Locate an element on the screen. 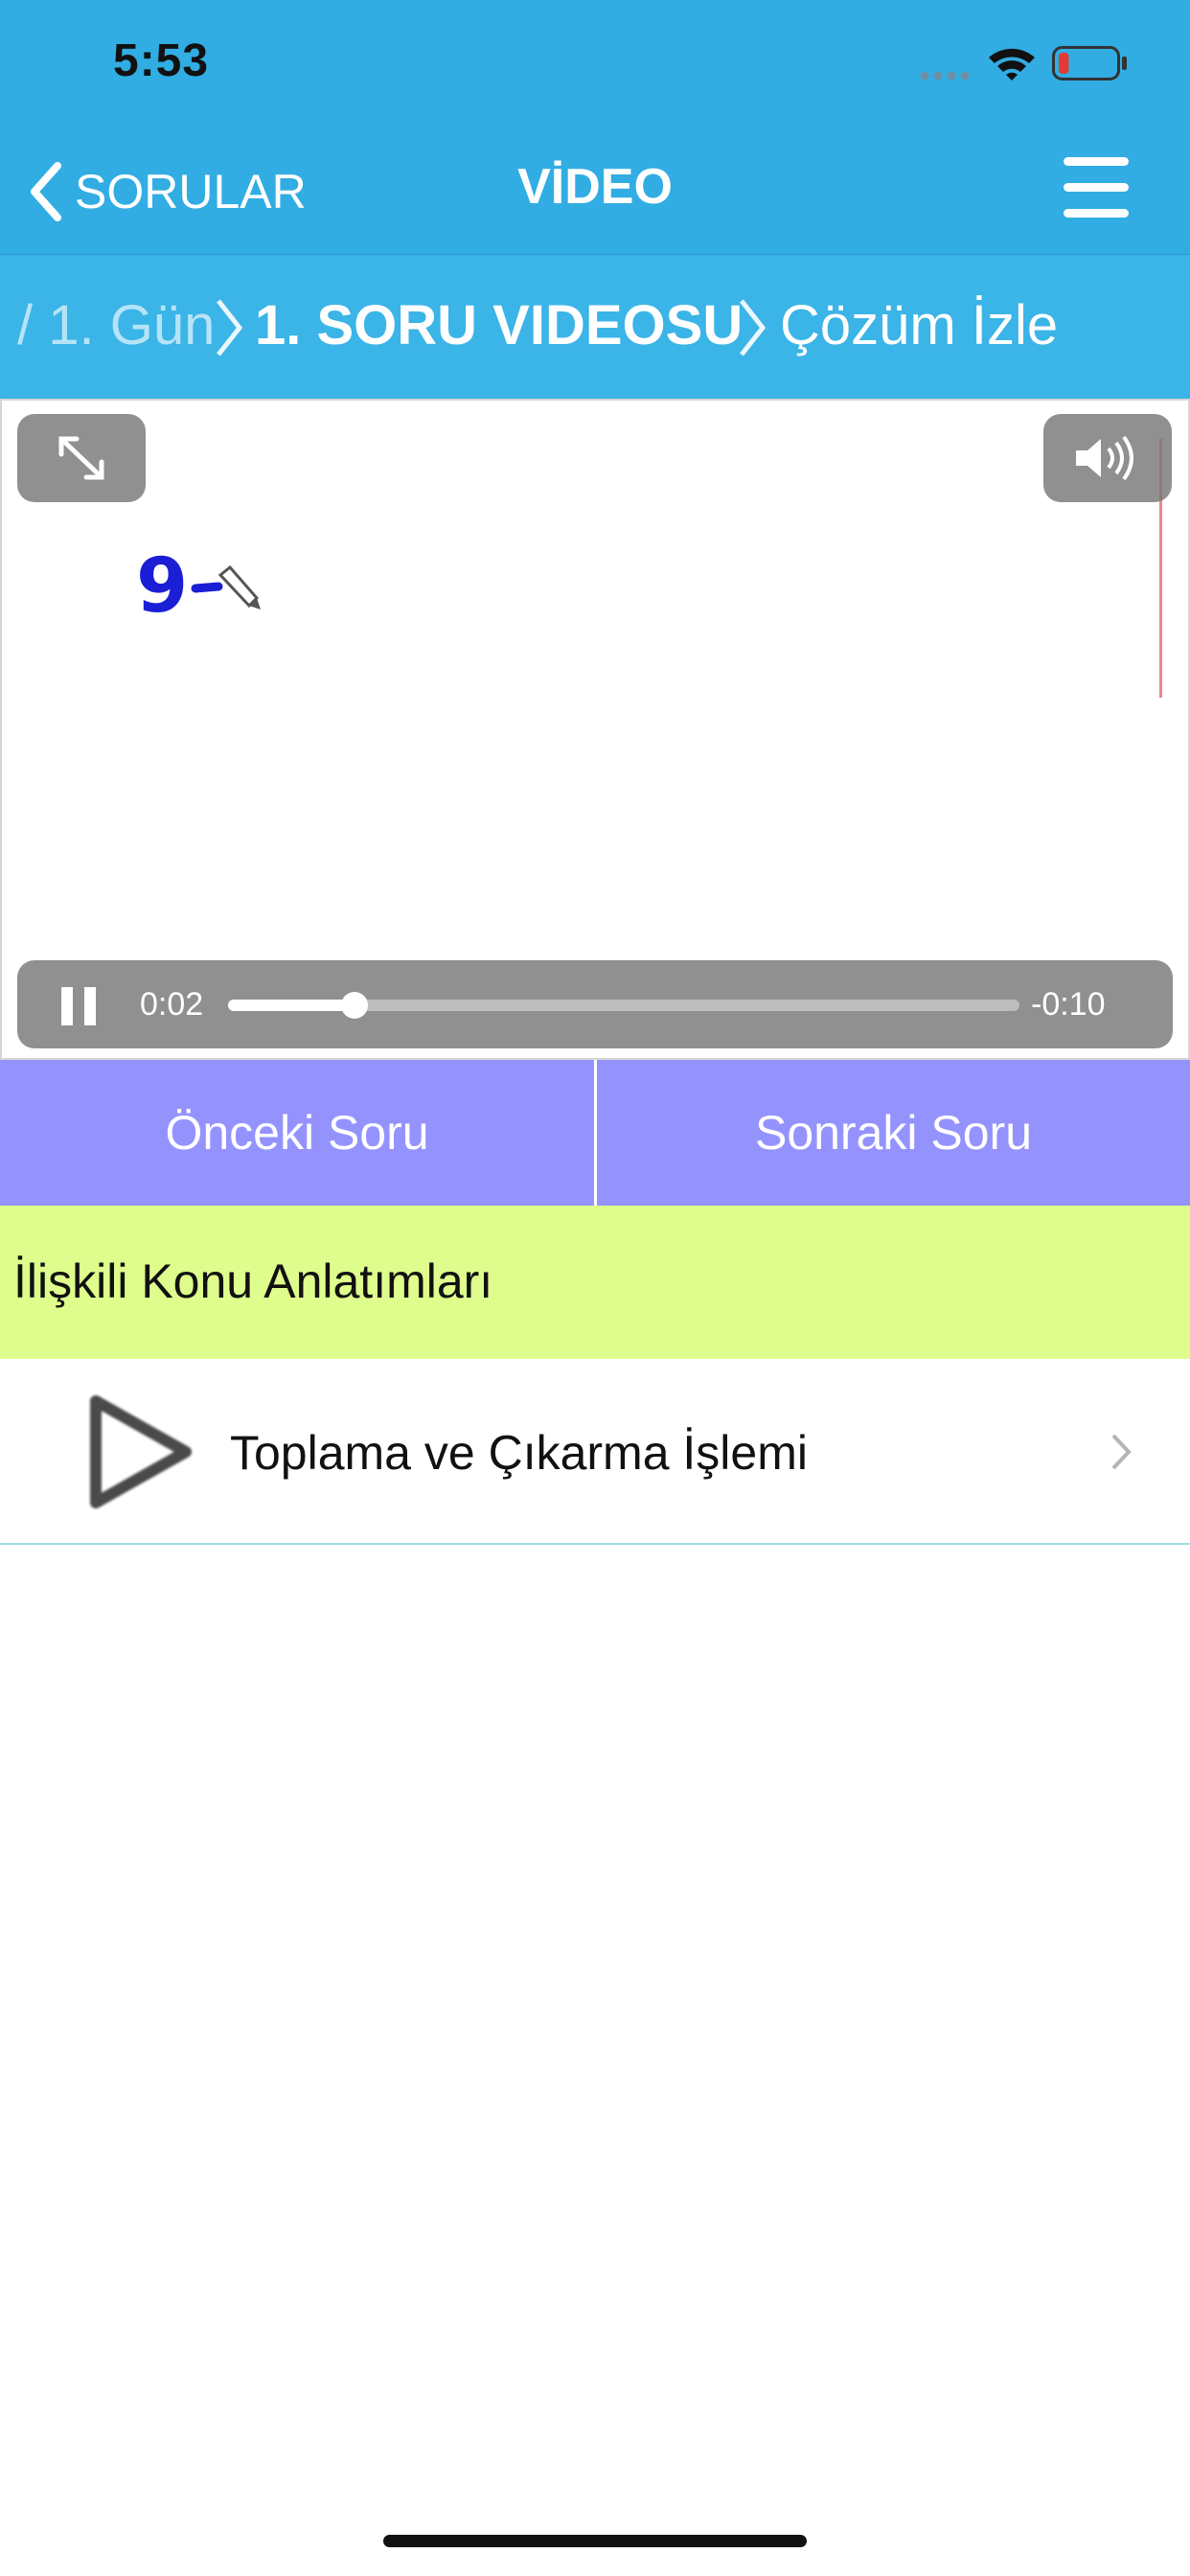  breadcrumb: / 1. Gün 1. SORU VIDEOSU Çözüm İzle is located at coordinates (595, 327).